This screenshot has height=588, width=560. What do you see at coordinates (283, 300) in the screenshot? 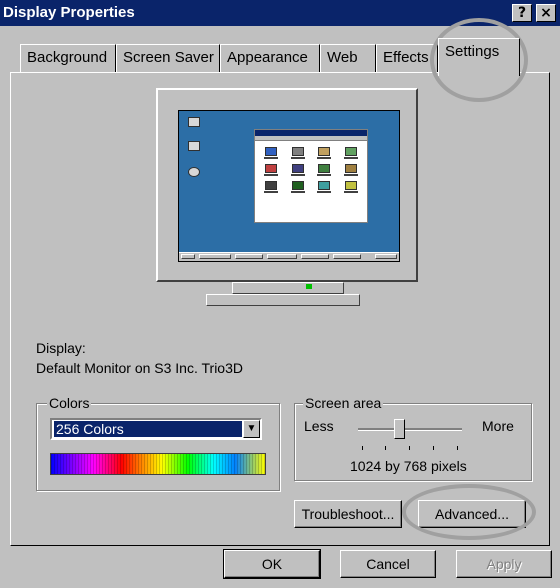
I see `monitor-base` at bounding box center [283, 300].